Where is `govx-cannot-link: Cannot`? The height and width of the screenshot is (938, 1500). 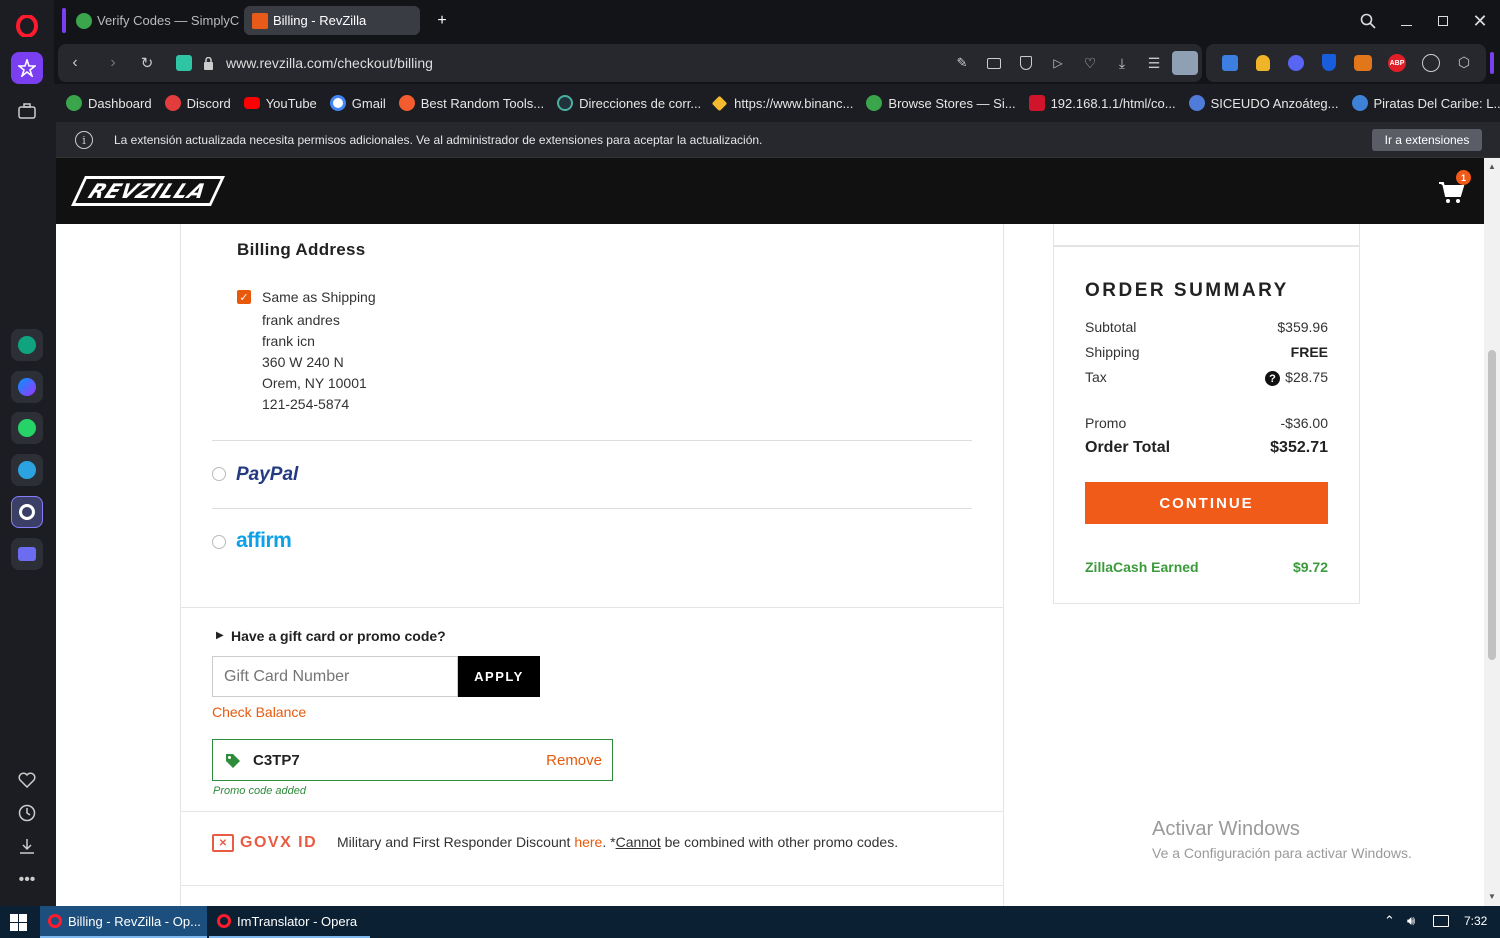 govx-cannot-link: Cannot is located at coordinates (638, 842).